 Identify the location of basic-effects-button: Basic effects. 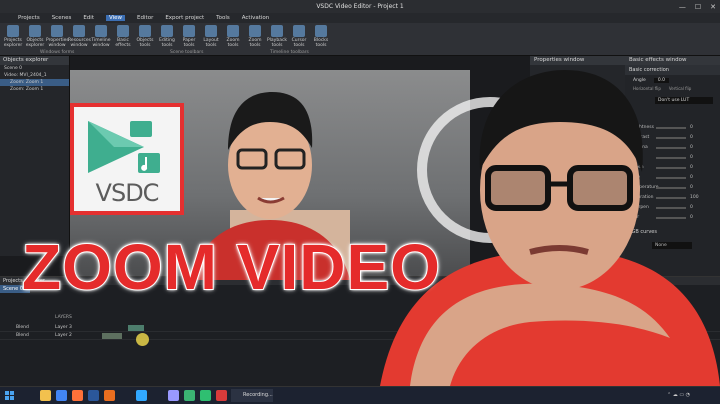
(123, 36).